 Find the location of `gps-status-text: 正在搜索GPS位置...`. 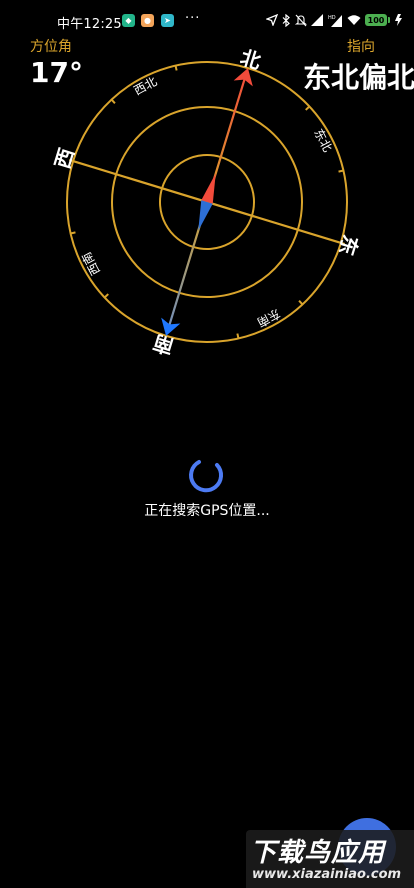

gps-status-text: 正在搜索GPS位置... is located at coordinates (207, 511).